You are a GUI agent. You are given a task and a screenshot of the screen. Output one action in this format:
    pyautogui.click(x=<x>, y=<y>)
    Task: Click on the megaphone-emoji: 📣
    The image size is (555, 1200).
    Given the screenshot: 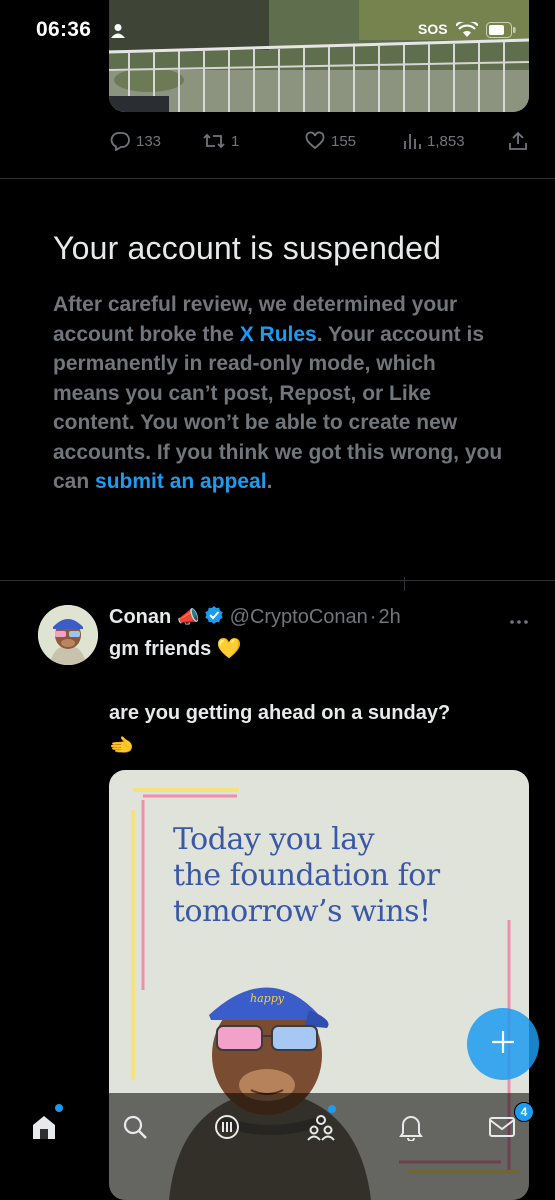 What is the action you would take?
    pyautogui.click(x=188, y=616)
    